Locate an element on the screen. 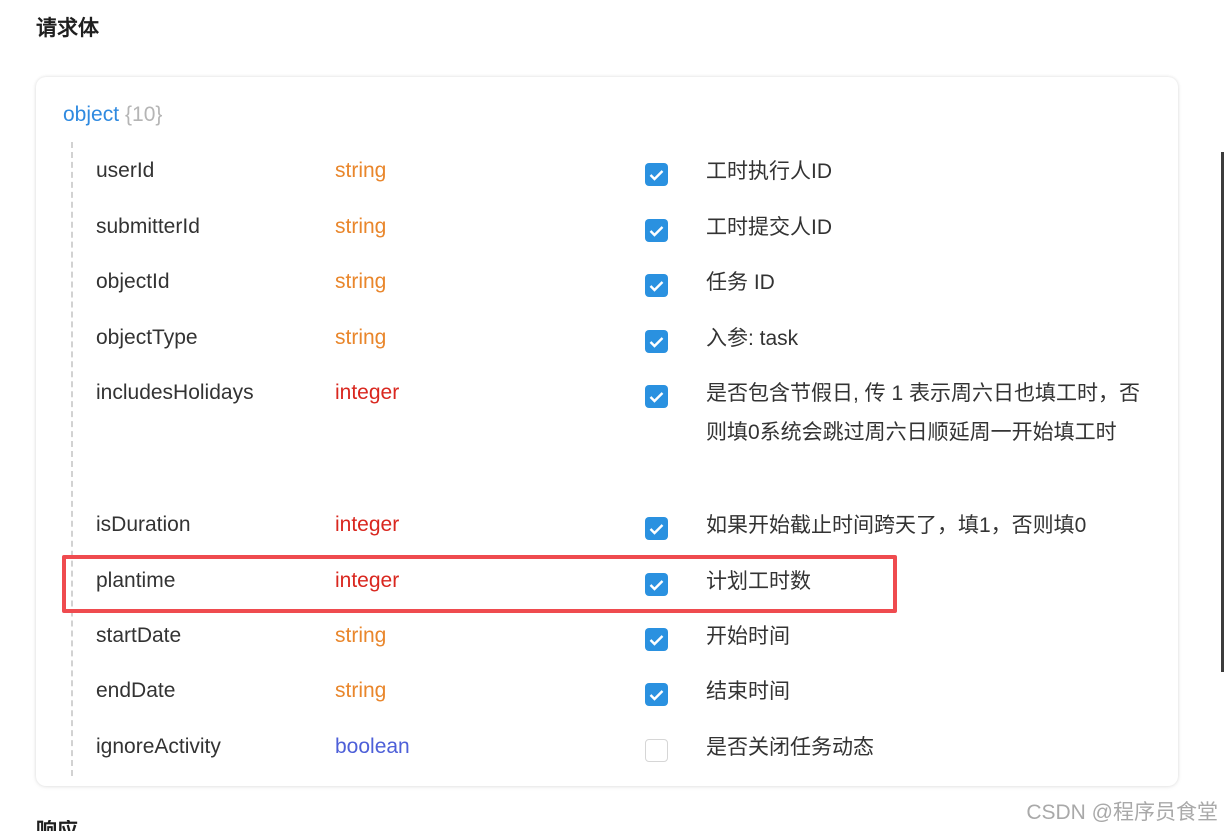 This screenshot has width=1224, height=831. field-description: 工时执行人ID is located at coordinates (769, 171).